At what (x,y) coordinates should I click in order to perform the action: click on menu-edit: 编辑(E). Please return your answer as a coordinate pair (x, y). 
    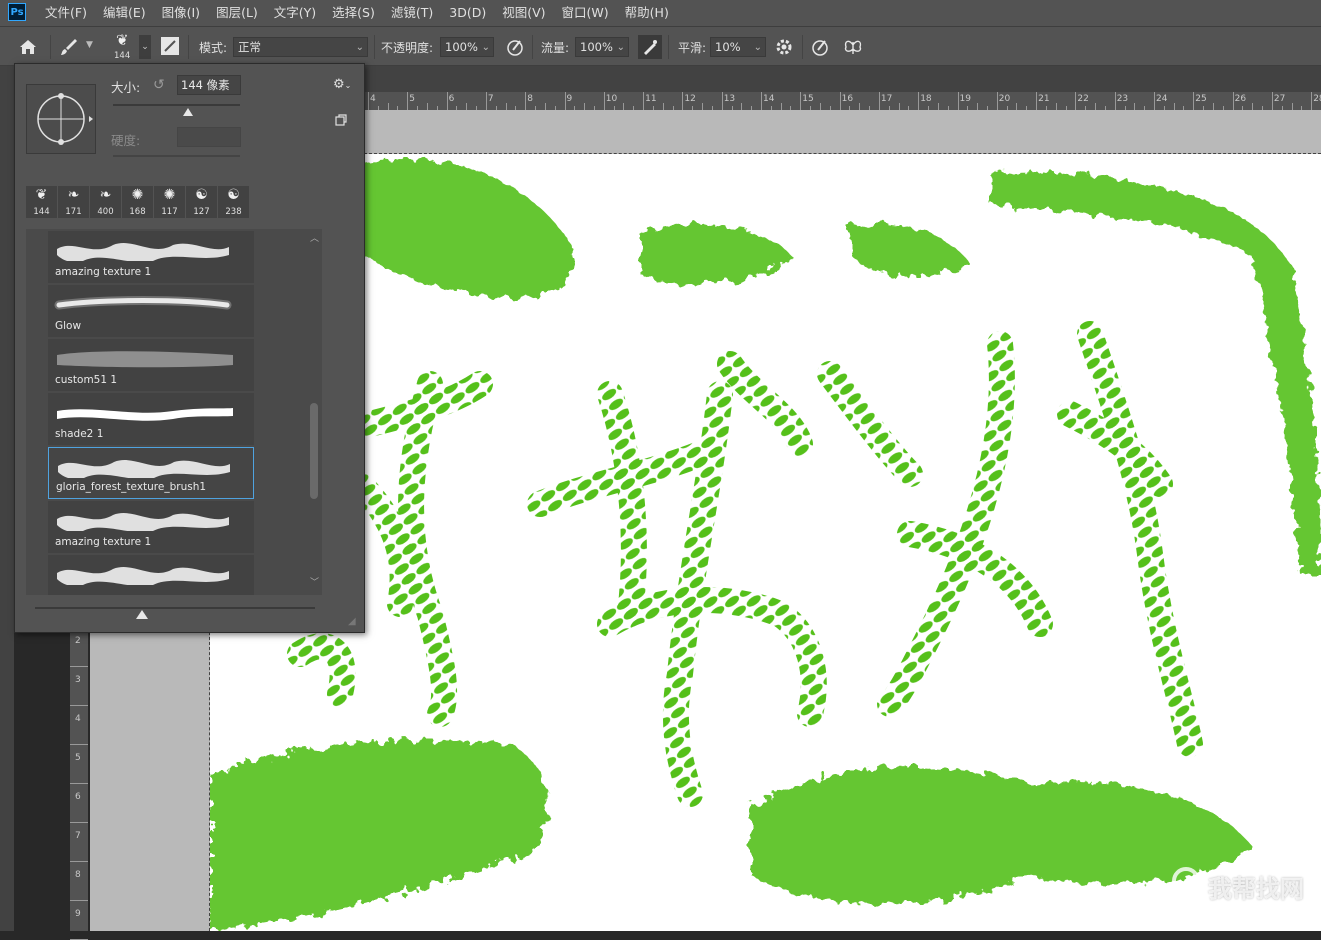
    Looking at the image, I should click on (124, 13).